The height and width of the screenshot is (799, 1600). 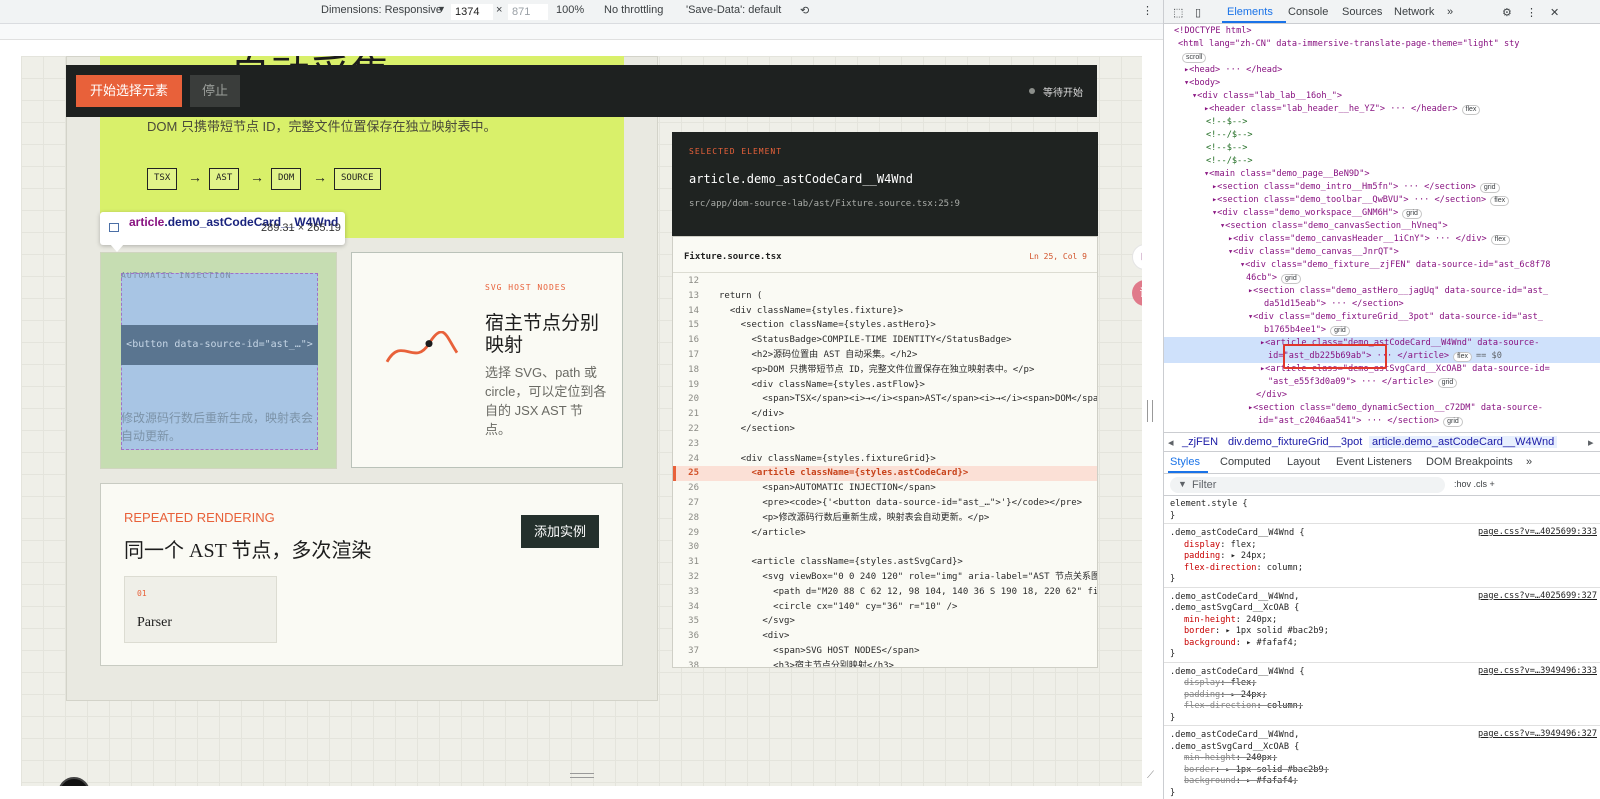 What do you see at coordinates (1414, 12) in the screenshot?
I see `tab-network: Network` at bounding box center [1414, 12].